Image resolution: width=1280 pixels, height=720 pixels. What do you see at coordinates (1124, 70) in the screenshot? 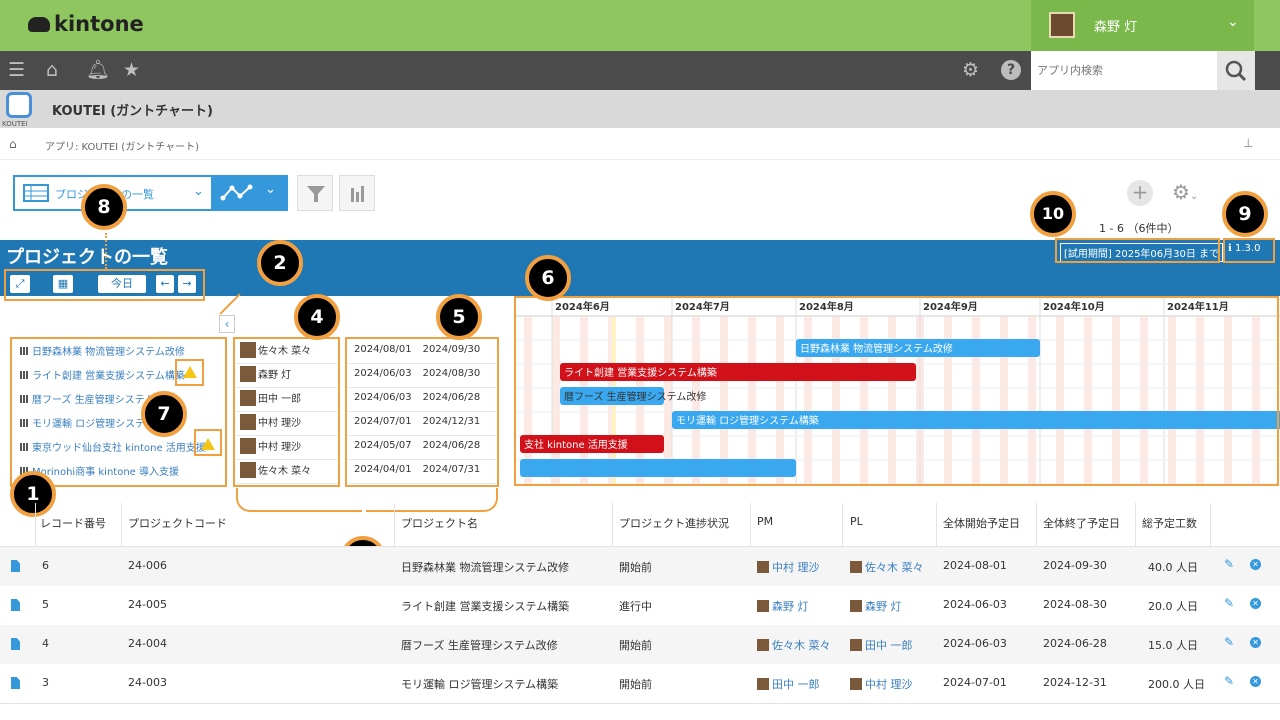
I see `app-search-input` at bounding box center [1124, 70].